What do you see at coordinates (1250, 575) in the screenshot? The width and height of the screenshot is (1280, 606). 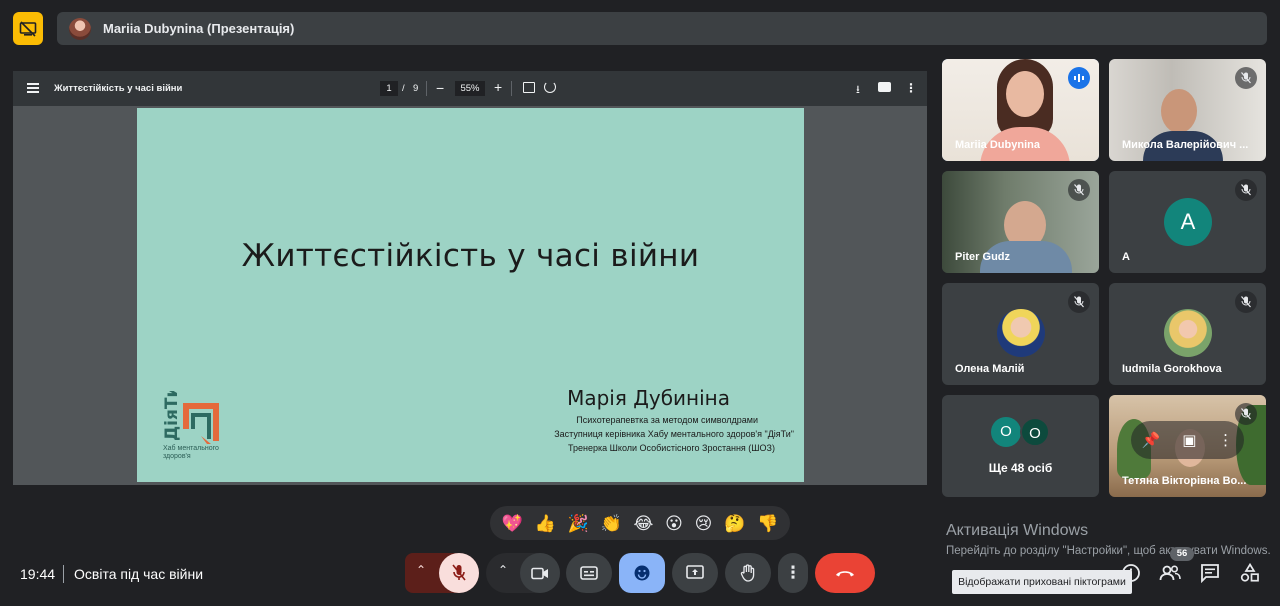 I see `activities-icon` at bounding box center [1250, 575].